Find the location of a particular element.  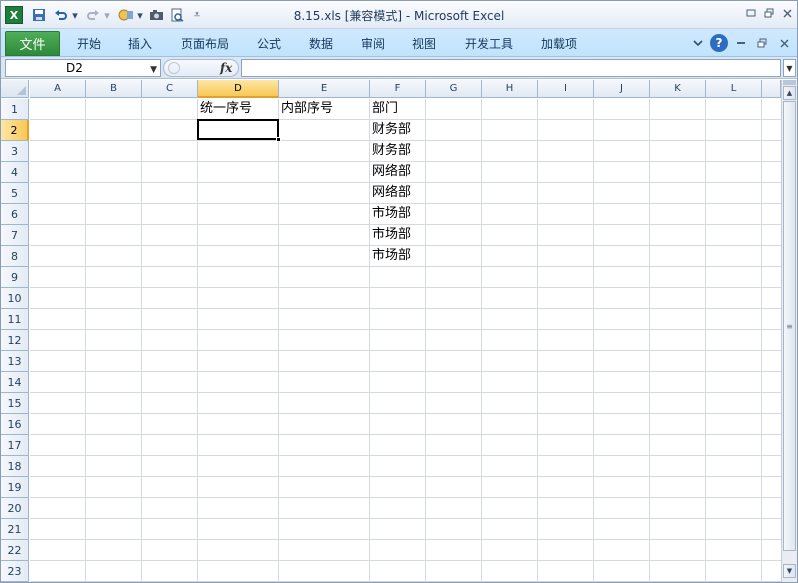

cell-f3: 财务部 is located at coordinates (398, 151).